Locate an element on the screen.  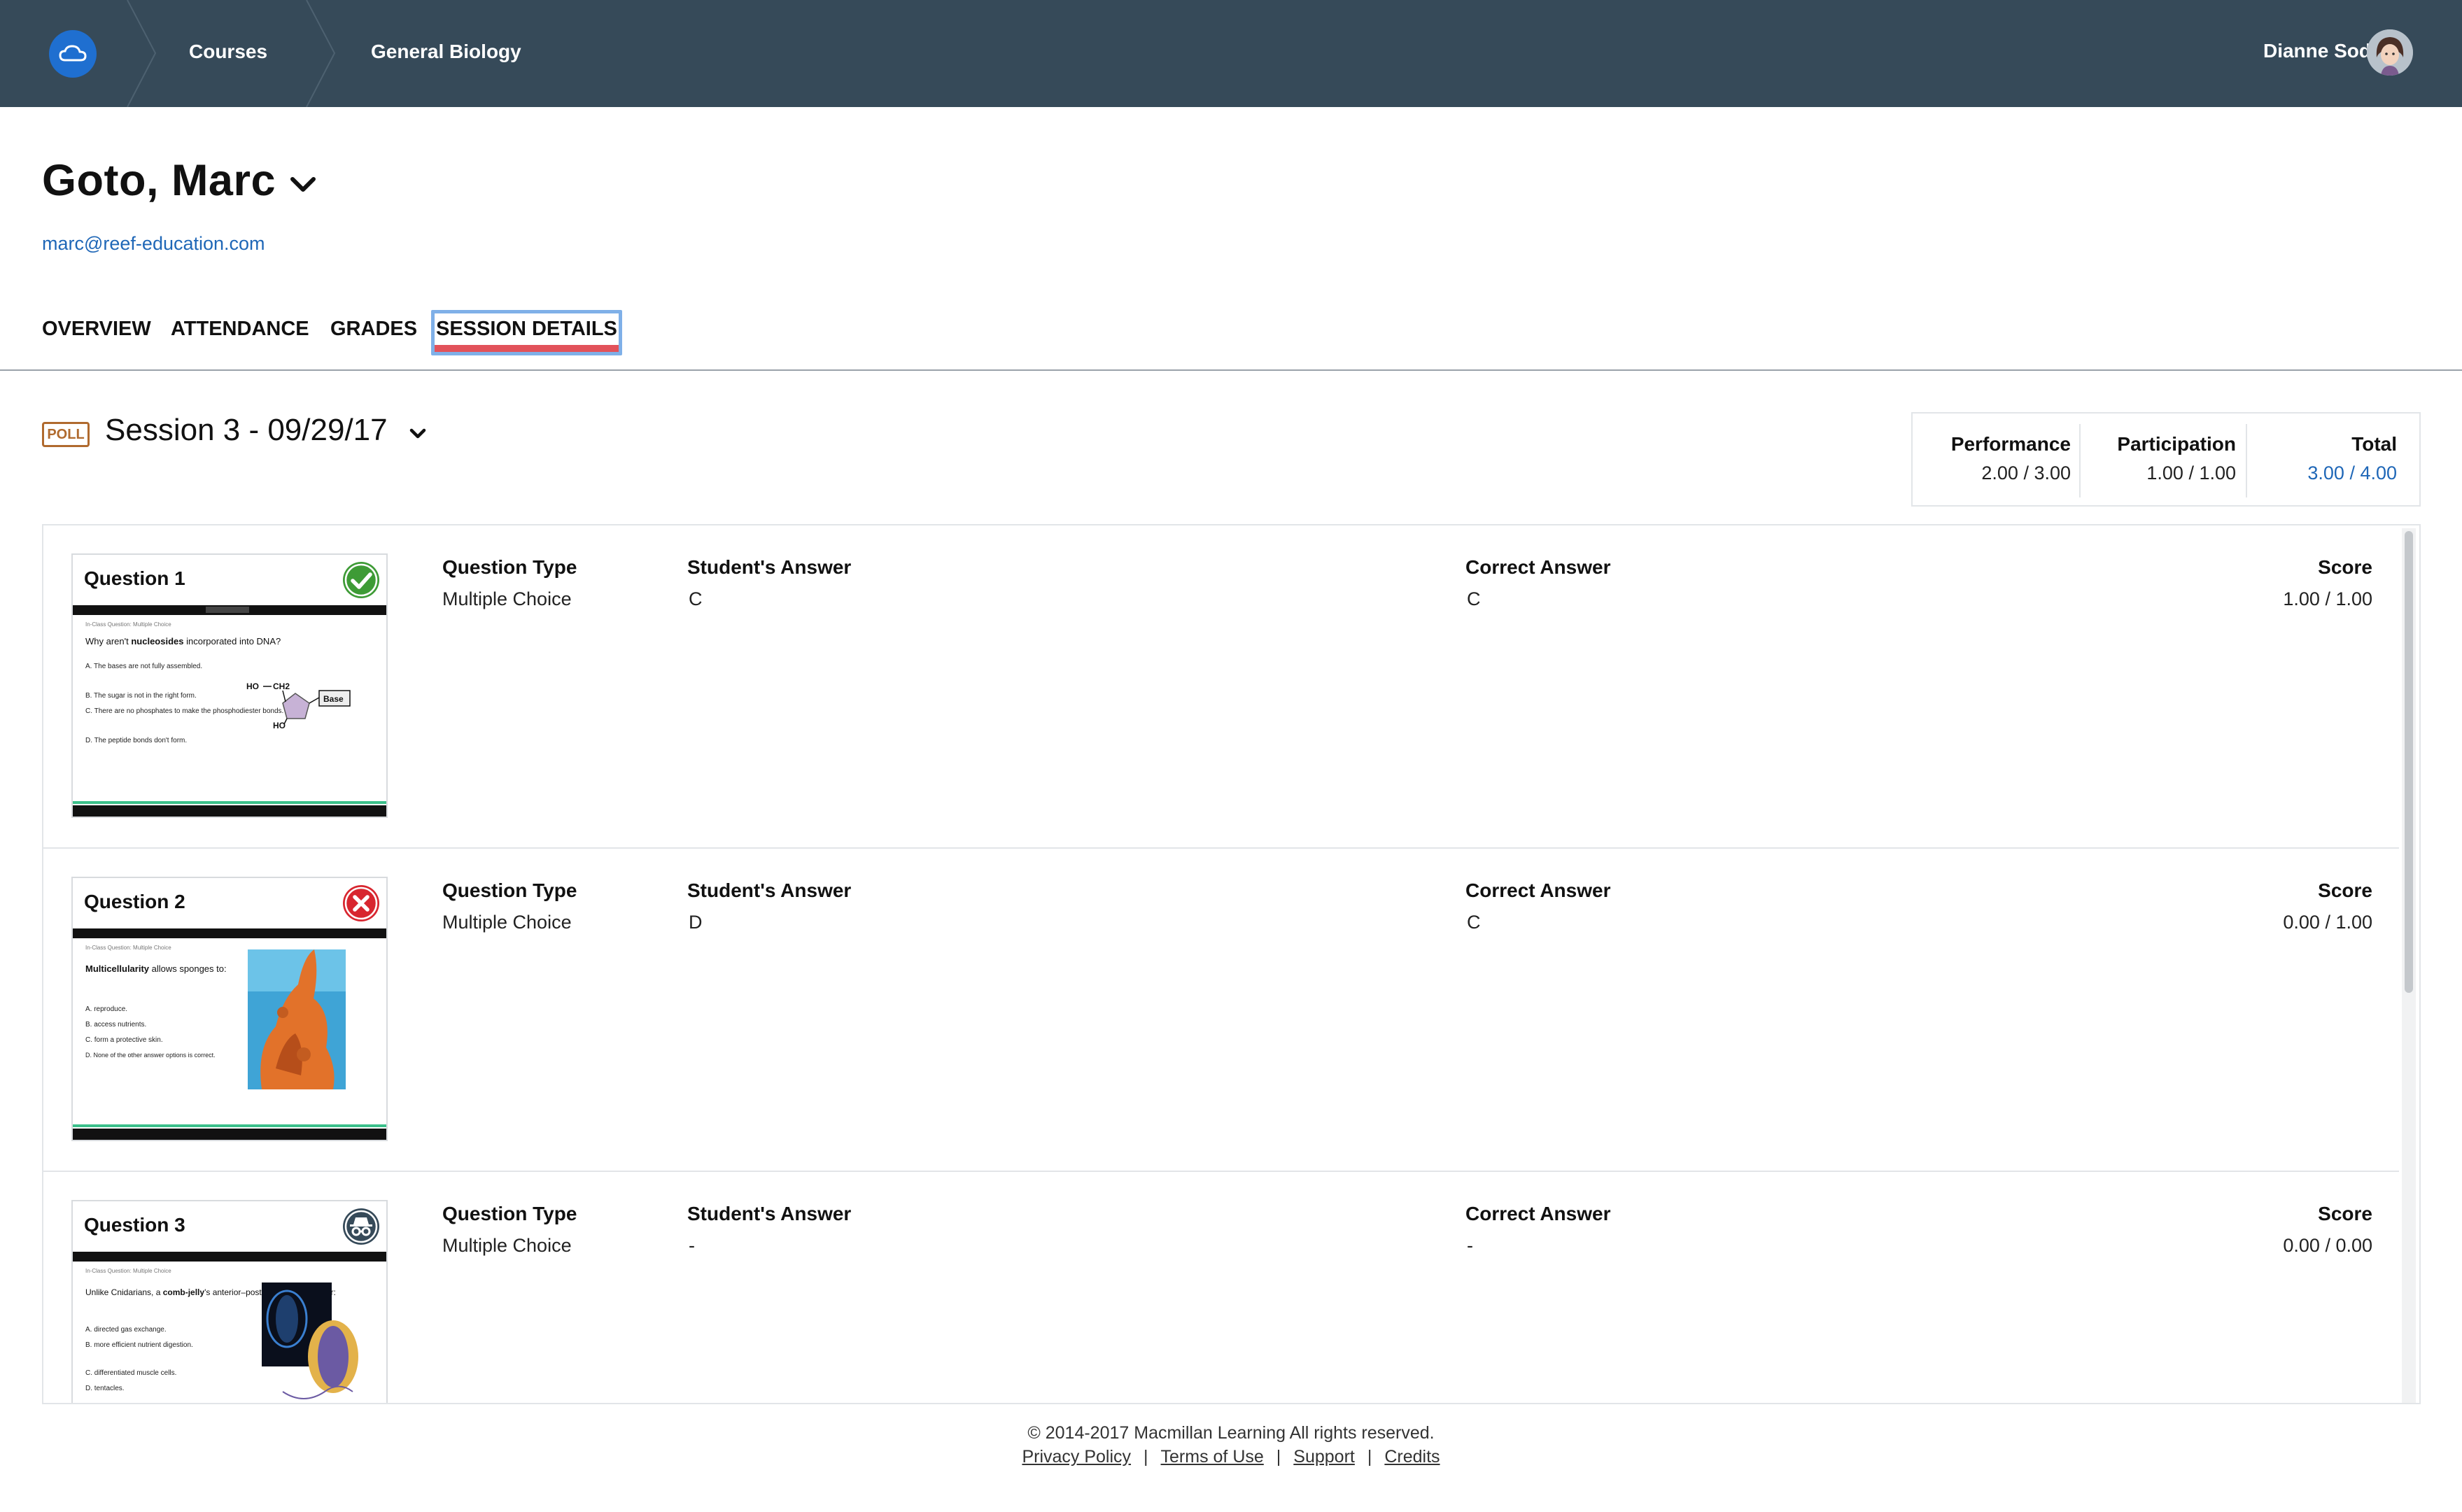
user-name: Dianne Sod is located at coordinates (2317, 51).